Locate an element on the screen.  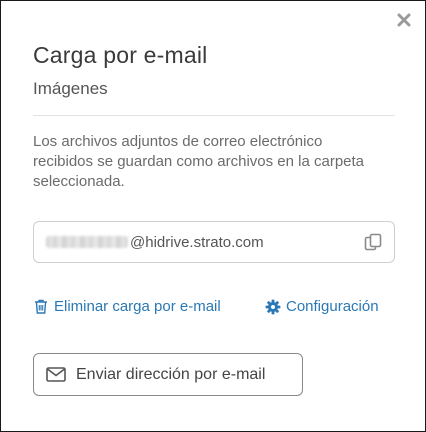
divider is located at coordinates (214, 115).